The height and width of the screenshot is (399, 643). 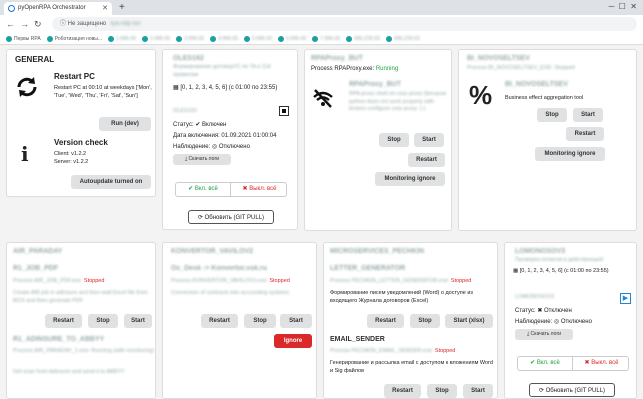 I want to click on process-name: RPAProxy.exe, so click(x=353, y=69).